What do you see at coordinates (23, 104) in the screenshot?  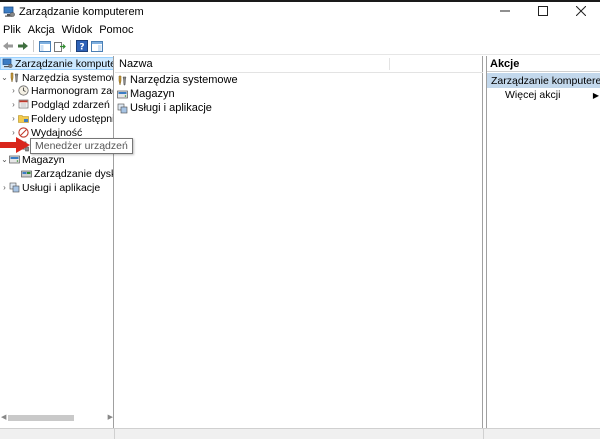 I see `event-viewer-icon` at bounding box center [23, 104].